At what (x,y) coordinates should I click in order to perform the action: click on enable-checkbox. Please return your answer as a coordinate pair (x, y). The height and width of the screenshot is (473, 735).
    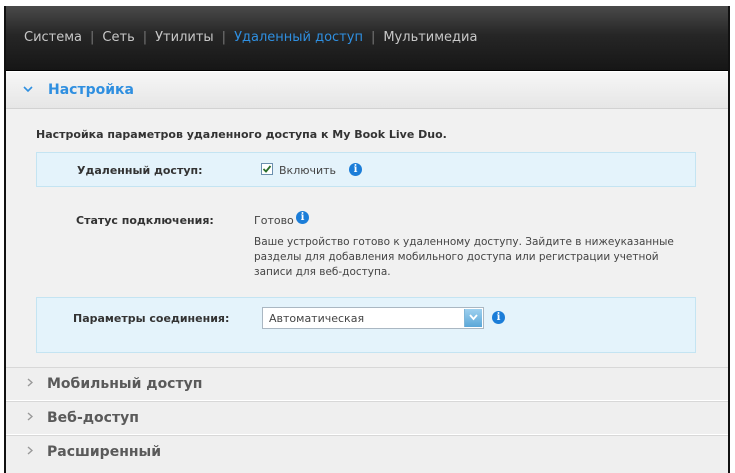
    Looking at the image, I should click on (267, 169).